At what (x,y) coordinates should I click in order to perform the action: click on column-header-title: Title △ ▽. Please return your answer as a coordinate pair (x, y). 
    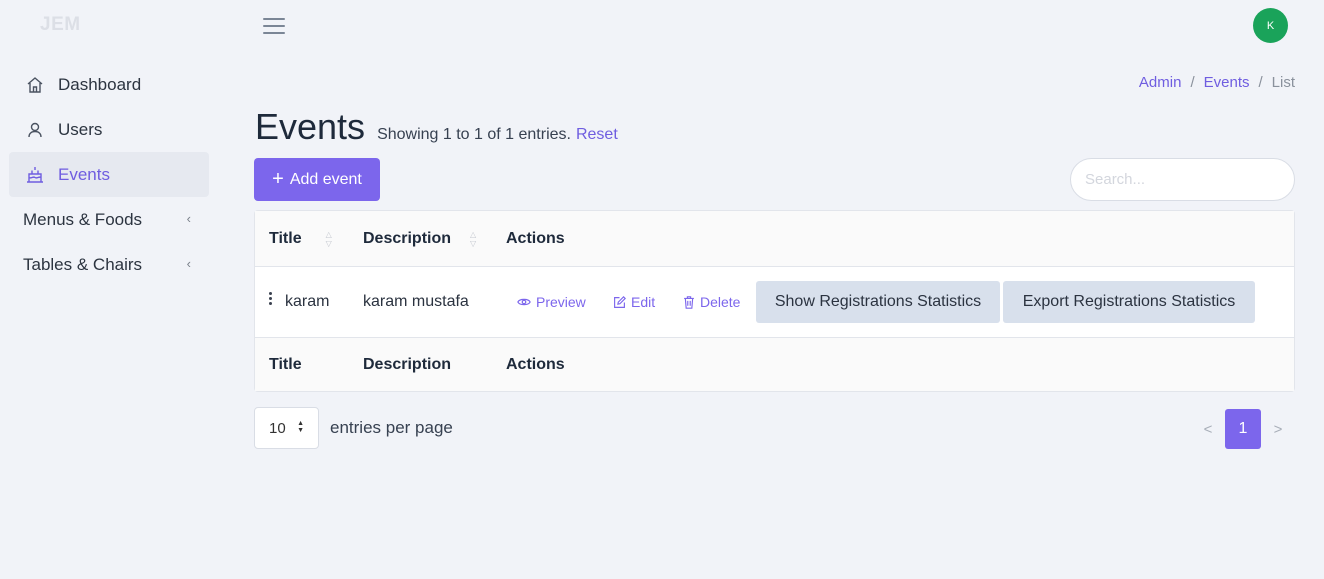
    Looking at the image, I should click on (300, 239).